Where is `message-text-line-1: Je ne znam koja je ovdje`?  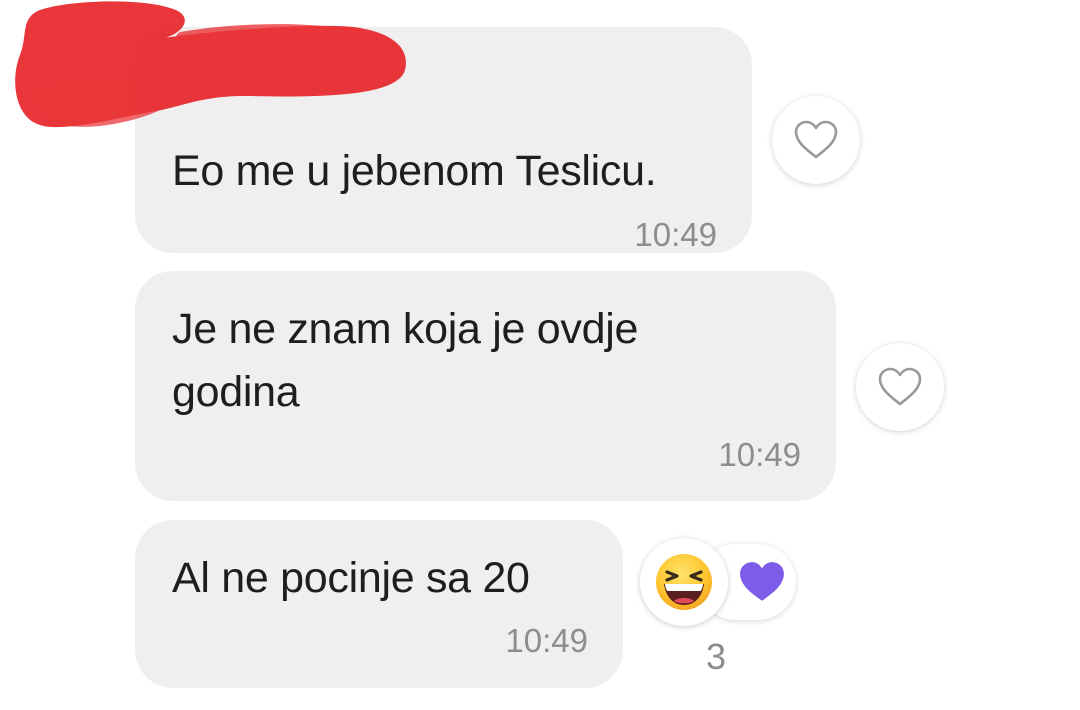
message-text-line-1: Je ne znam koja je ovdje is located at coordinates (405, 329).